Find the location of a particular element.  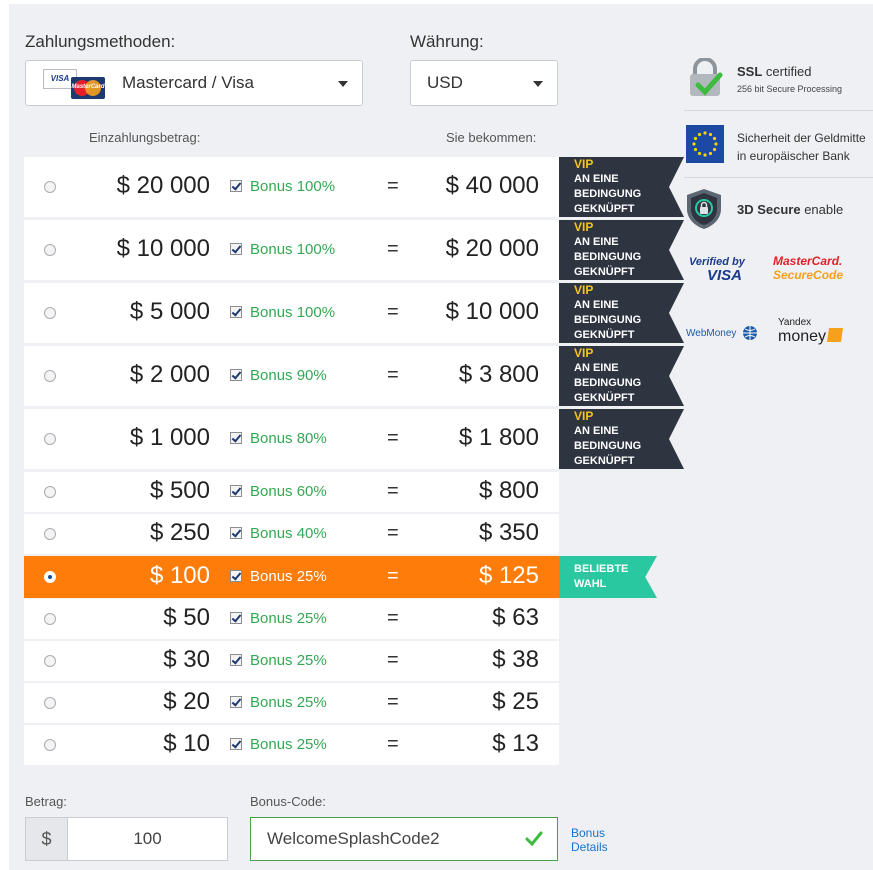

deposit-option-row: $ 500 Bonus 60% = $ 800 is located at coordinates (291, 492).